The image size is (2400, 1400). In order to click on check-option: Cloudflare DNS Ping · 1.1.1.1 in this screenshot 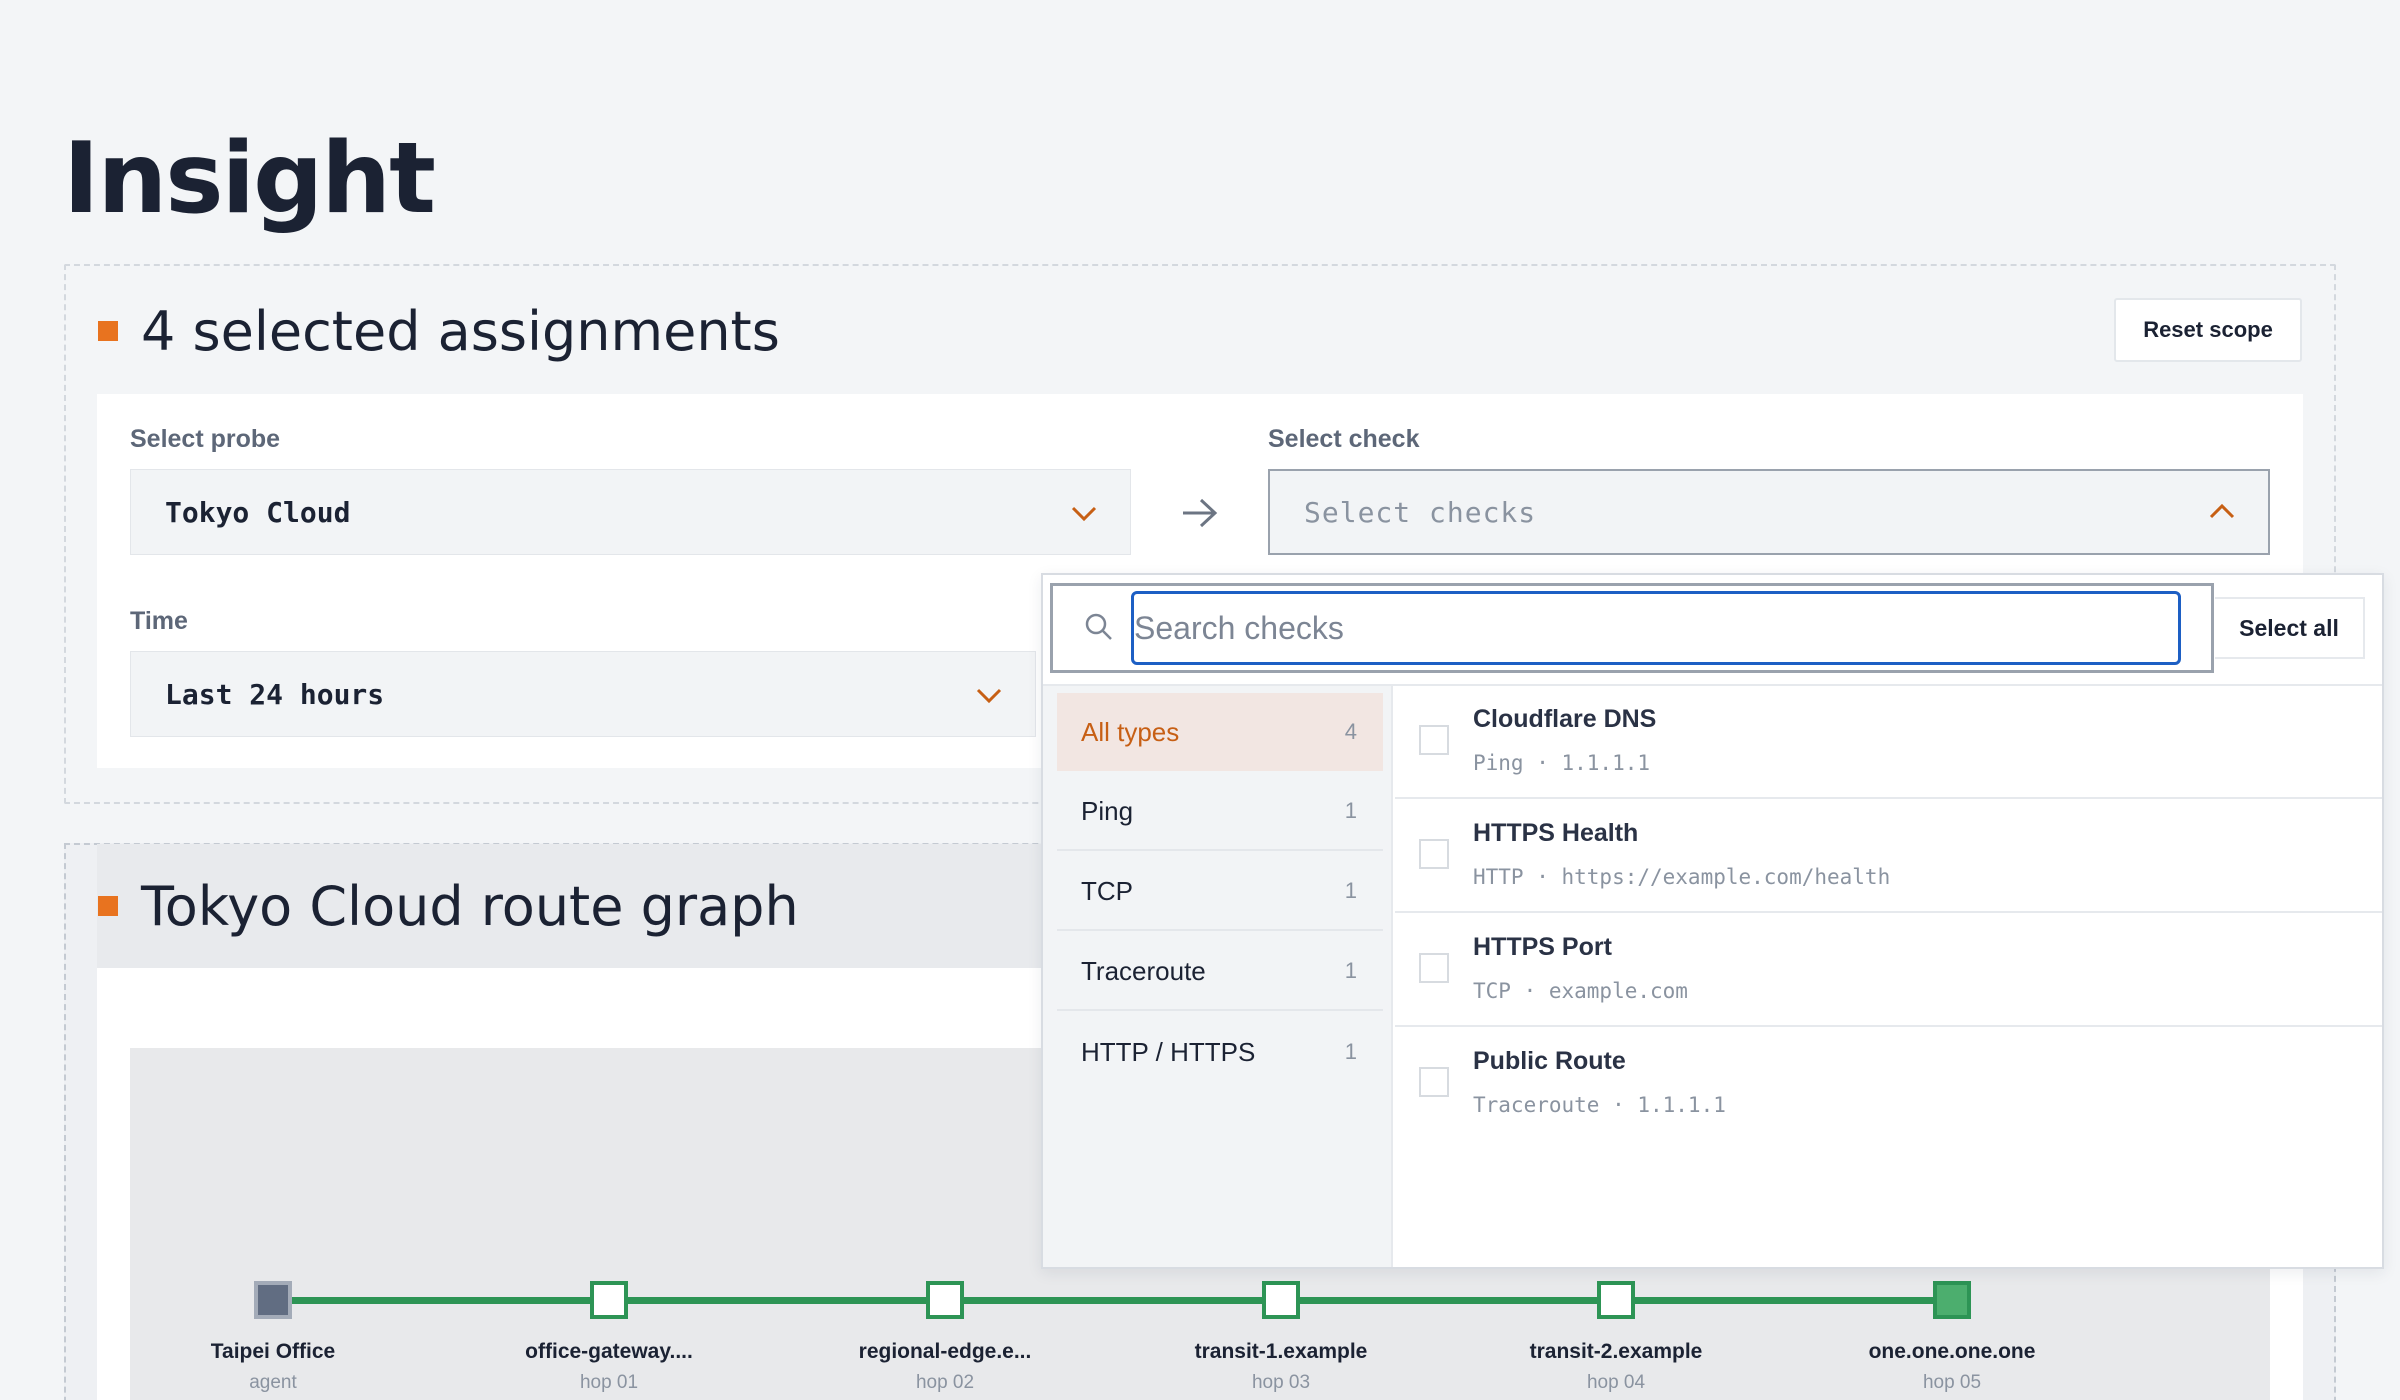, I will do `click(1888, 742)`.